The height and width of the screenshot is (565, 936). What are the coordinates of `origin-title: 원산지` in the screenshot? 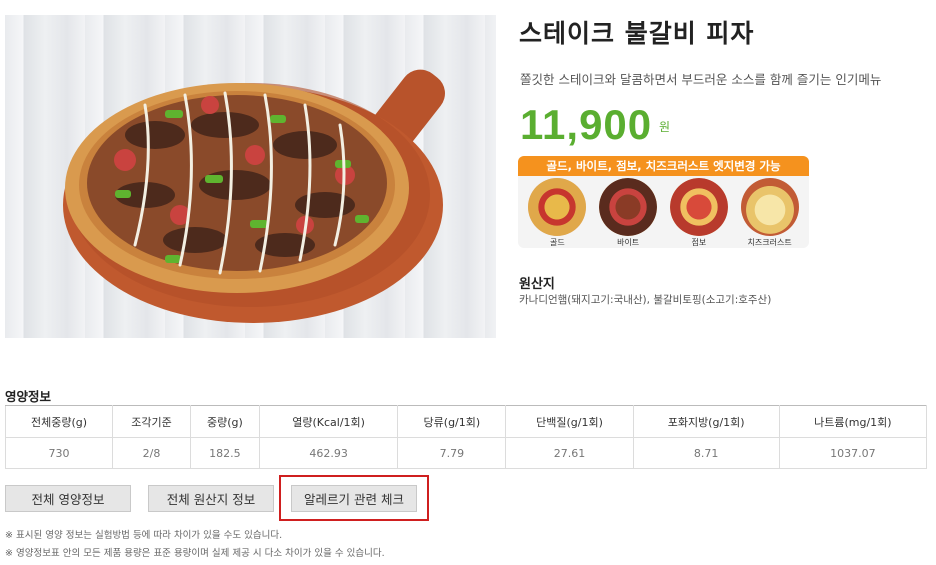 It's located at (537, 284).